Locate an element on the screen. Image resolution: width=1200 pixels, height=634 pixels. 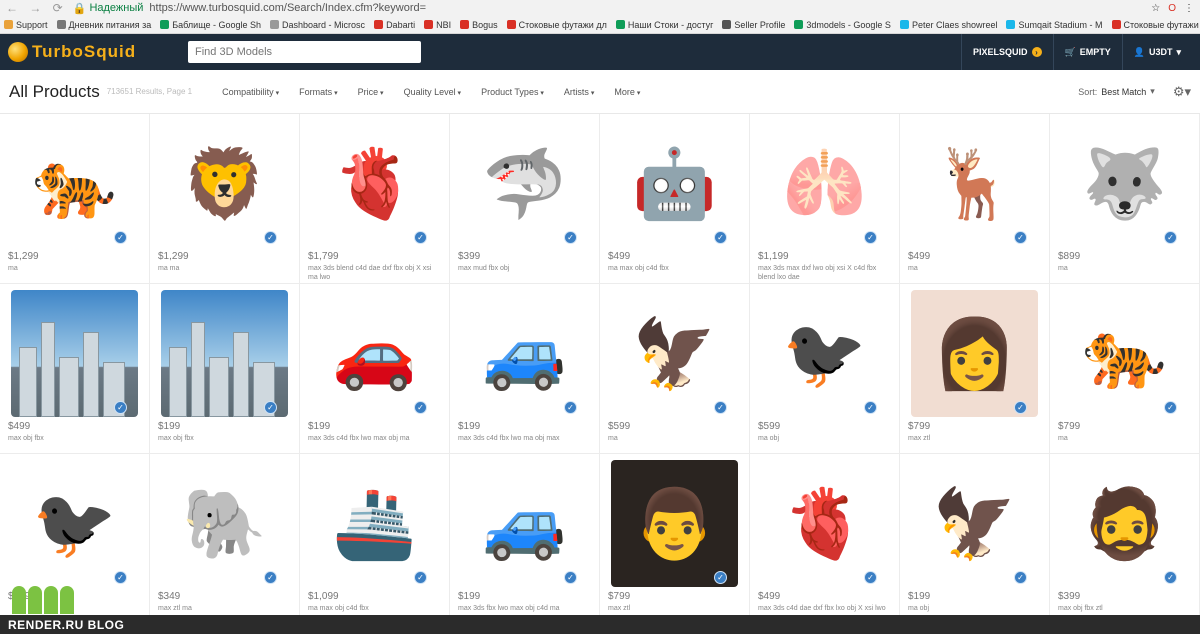
product-thumbnail: 🐘 is located at coordinates (224, 523).